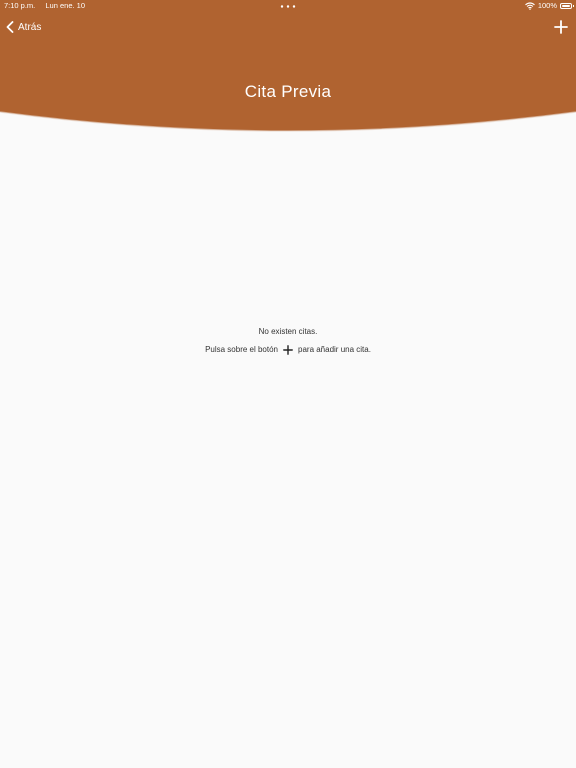 The width and height of the screenshot is (576, 768). I want to click on status-right: 100%, so click(549, 6).